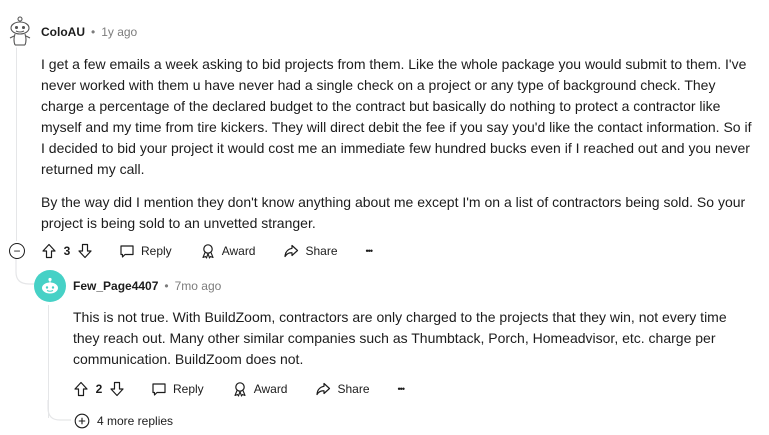 Image resolution: width=769 pixels, height=435 pixels. I want to click on avatar, so click(20, 32).